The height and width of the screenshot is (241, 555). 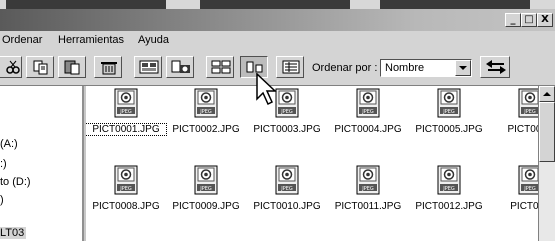 I want to click on paste-icon, so click(x=72, y=67).